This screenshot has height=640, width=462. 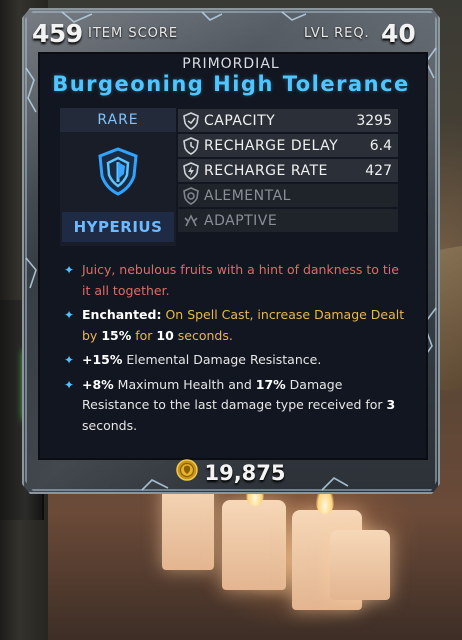 What do you see at coordinates (271, 145) in the screenshot?
I see `stat-label: RECHARGE DELAY` at bounding box center [271, 145].